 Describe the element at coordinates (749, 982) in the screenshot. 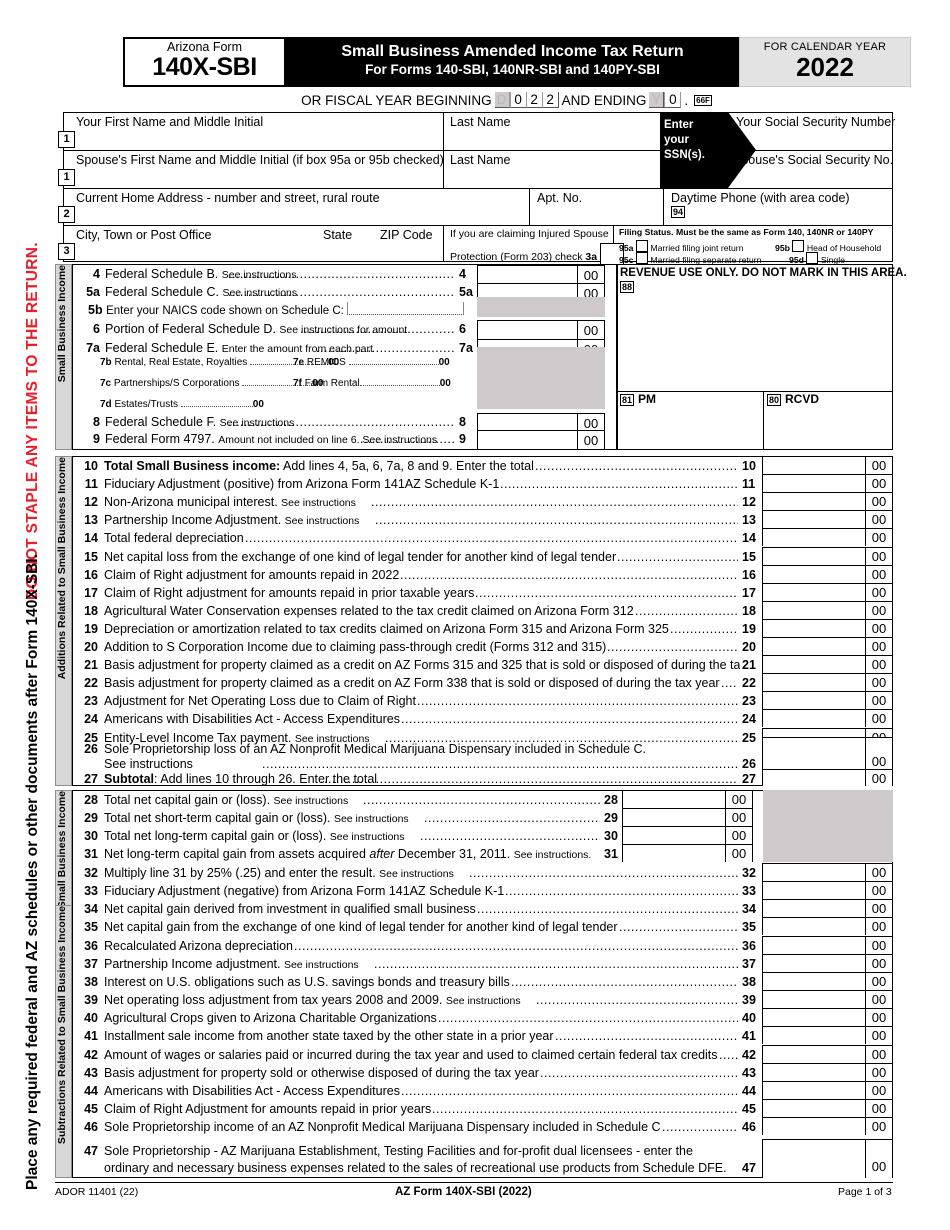

I see `subtraction-line-ref: 38` at that location.